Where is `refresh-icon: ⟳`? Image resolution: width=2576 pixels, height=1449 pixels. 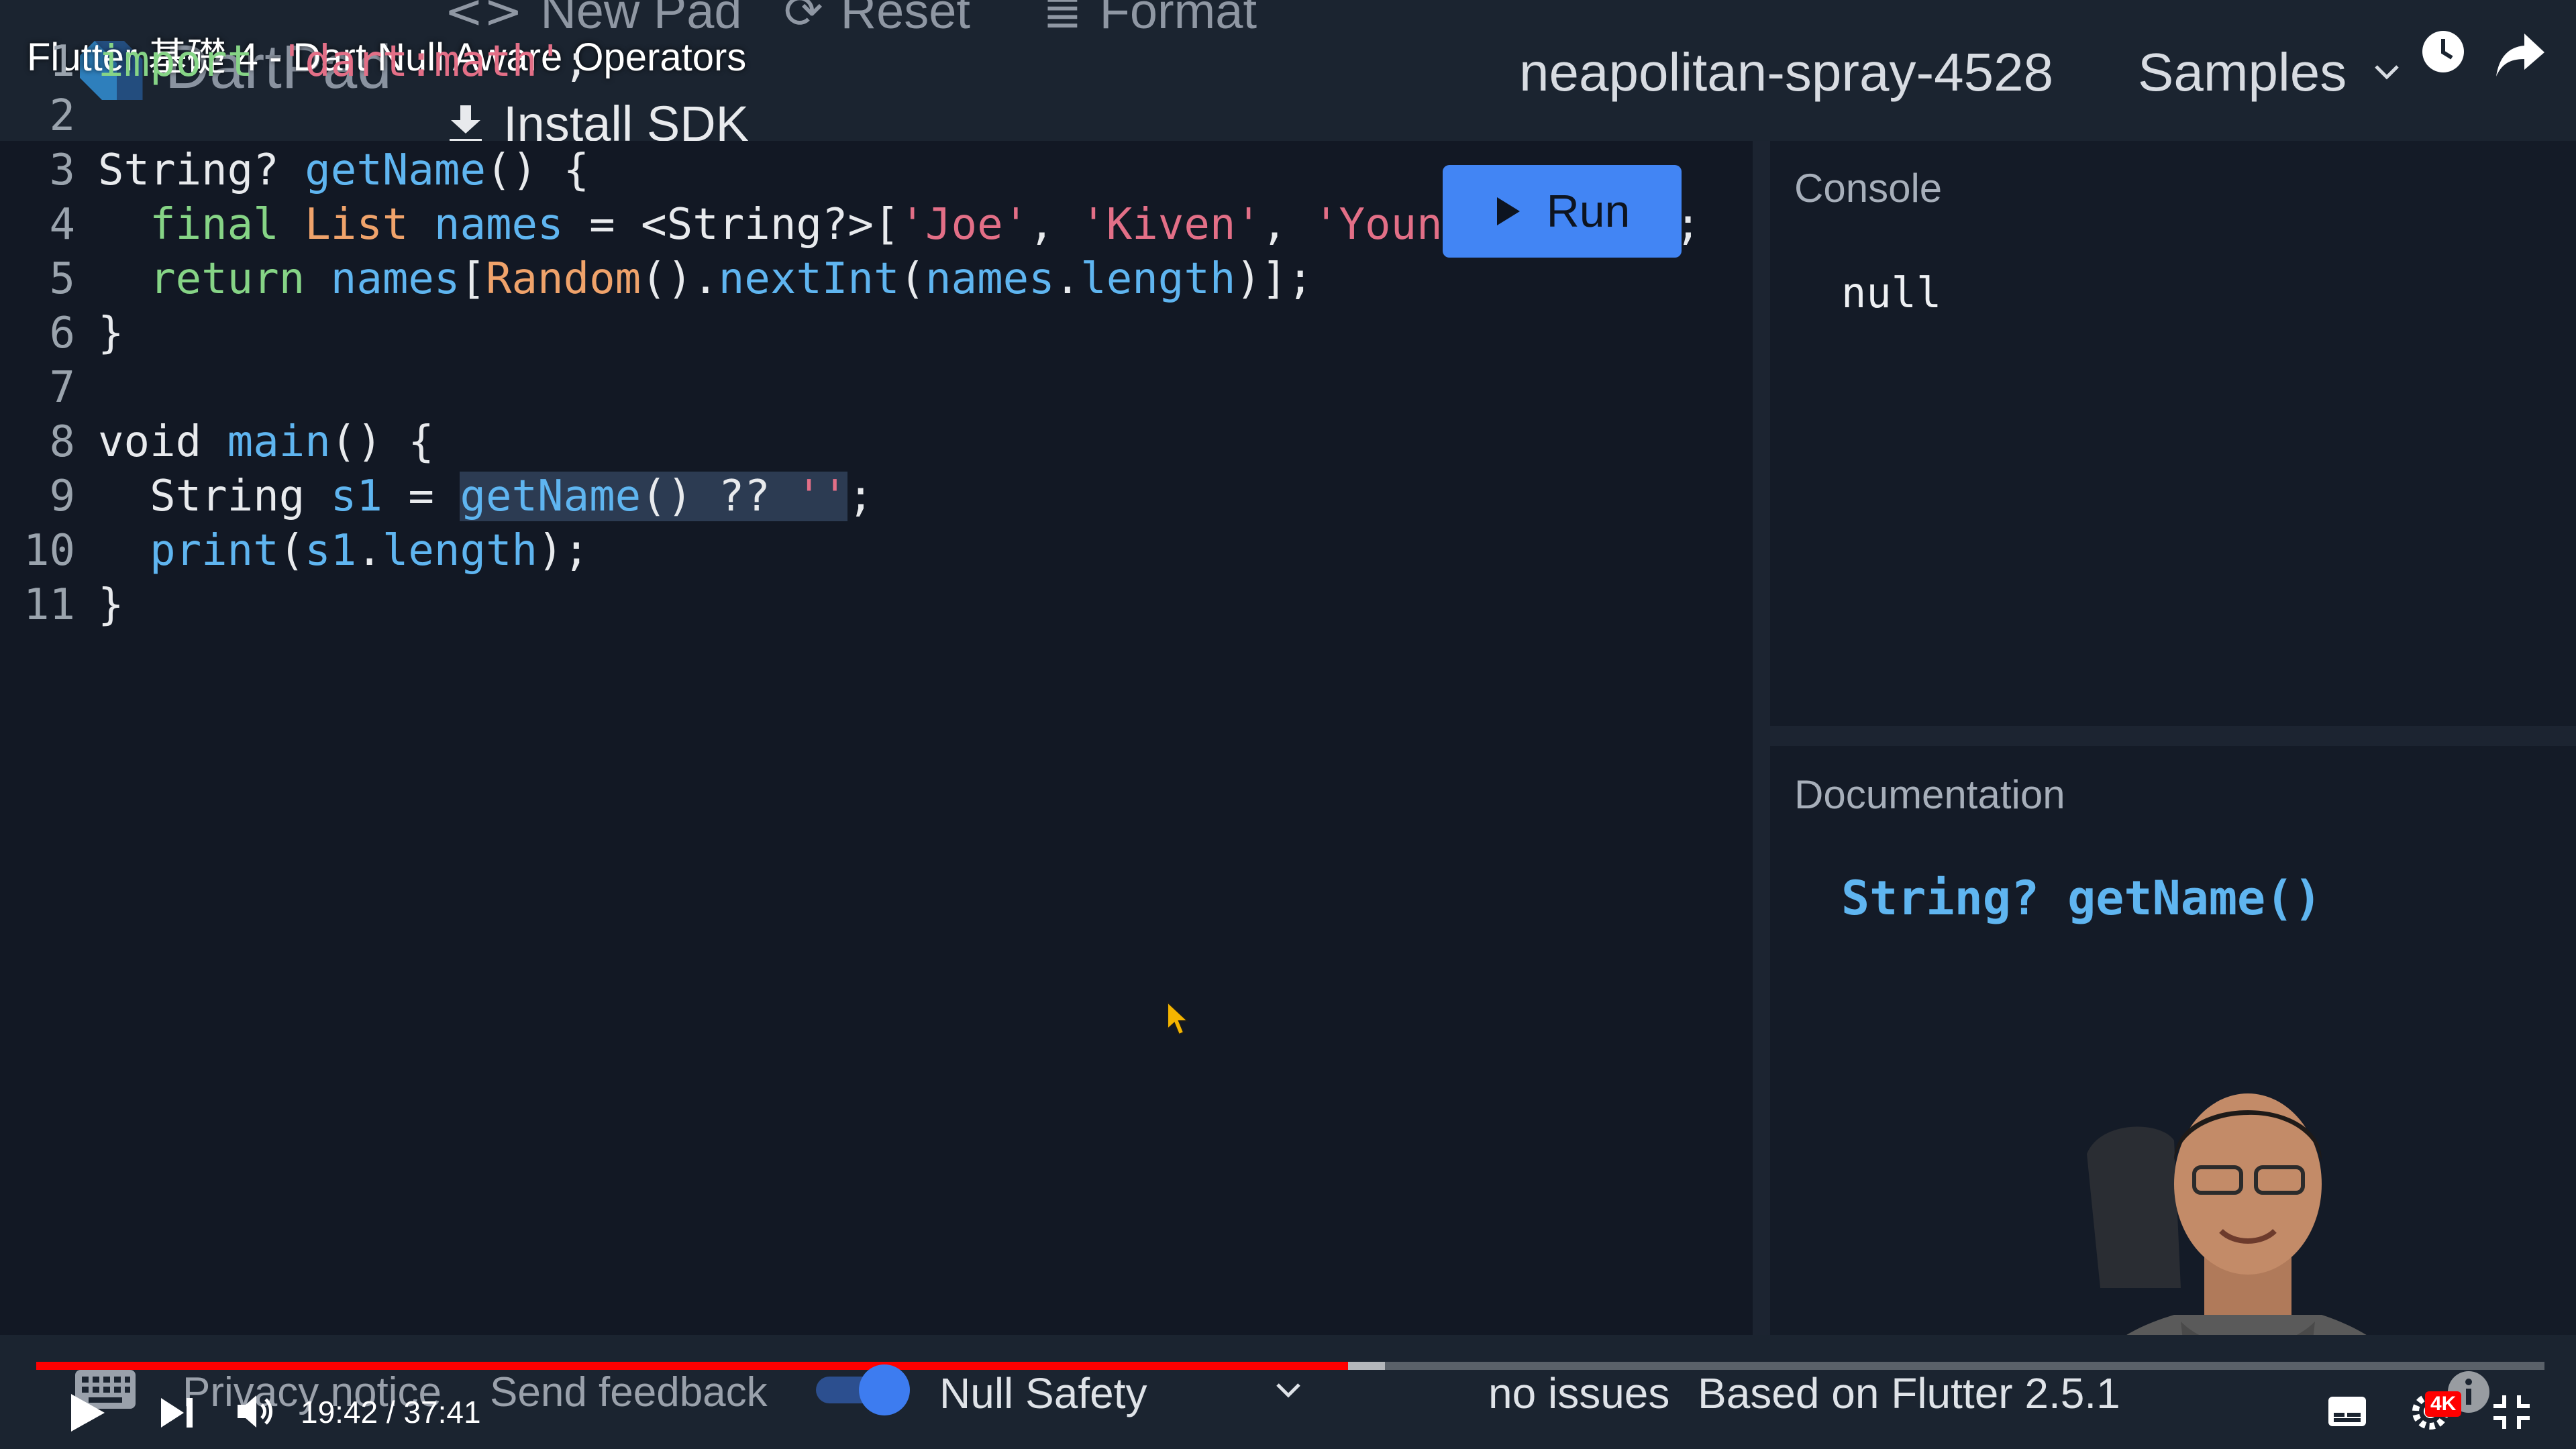
refresh-icon: ⟳ is located at coordinates (803, 19).